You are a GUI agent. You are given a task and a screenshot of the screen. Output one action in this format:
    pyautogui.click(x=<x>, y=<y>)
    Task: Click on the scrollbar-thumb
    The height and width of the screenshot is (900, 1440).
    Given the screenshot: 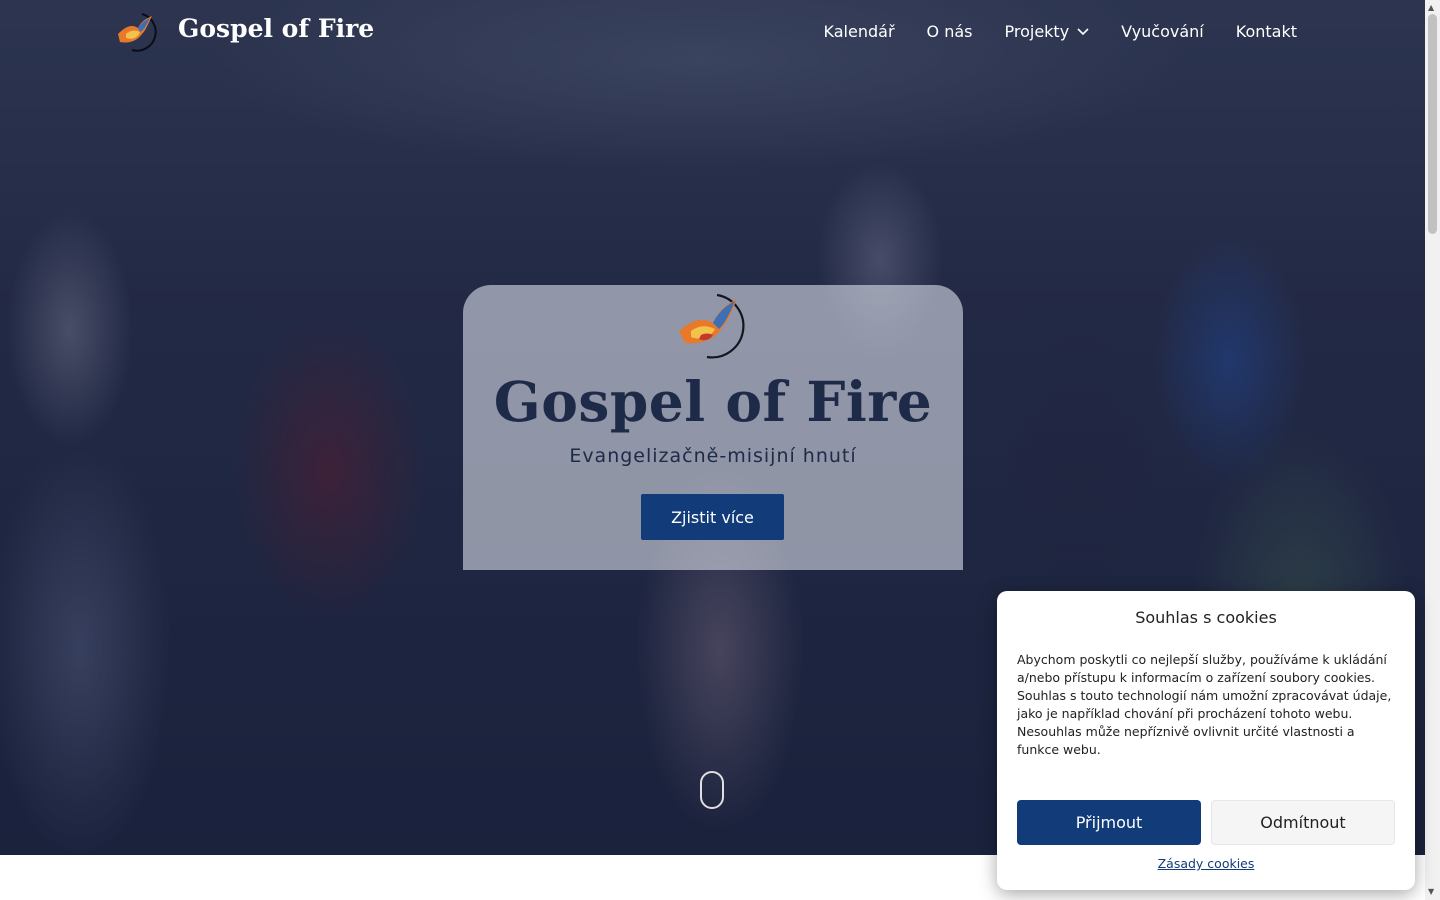 What is the action you would take?
    pyautogui.click(x=1432, y=124)
    